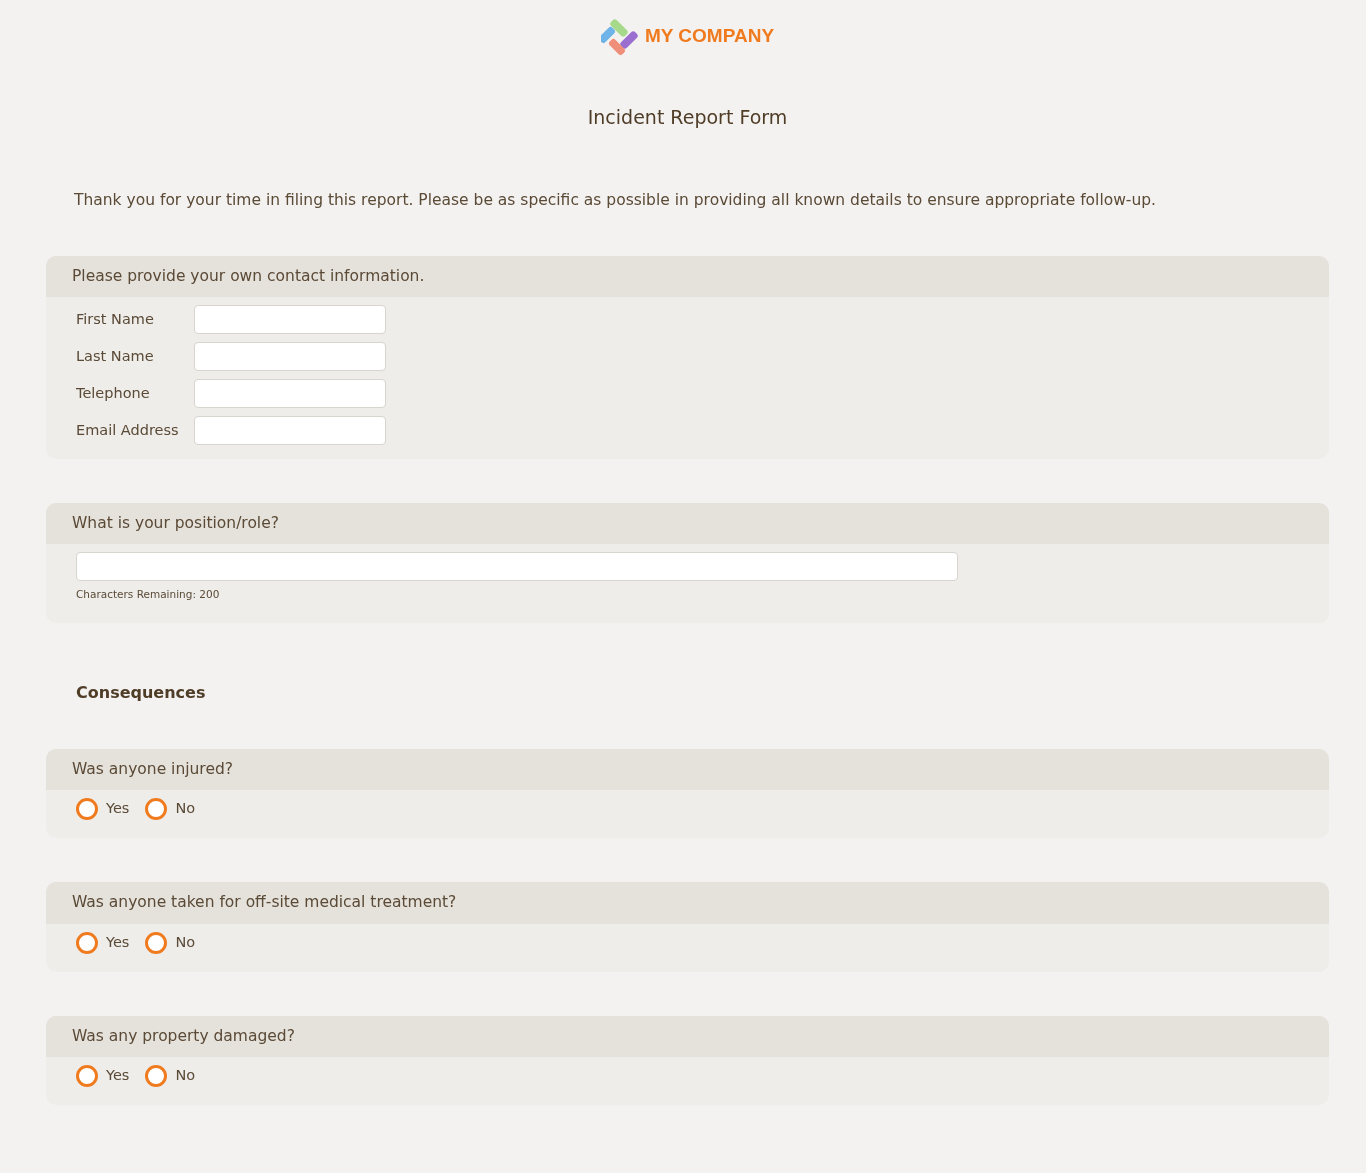  What do you see at coordinates (264, 902) in the screenshot?
I see `section-title: Was anyone taken for off-site medical treatment?` at bounding box center [264, 902].